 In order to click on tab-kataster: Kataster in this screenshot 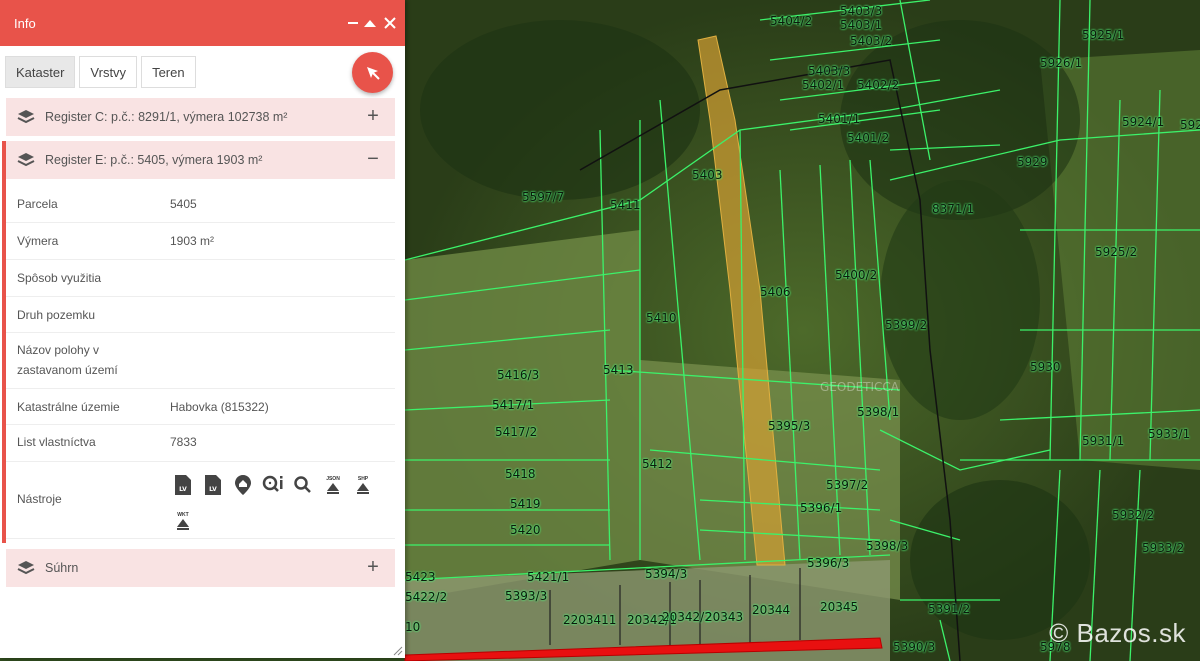, I will do `click(40, 72)`.